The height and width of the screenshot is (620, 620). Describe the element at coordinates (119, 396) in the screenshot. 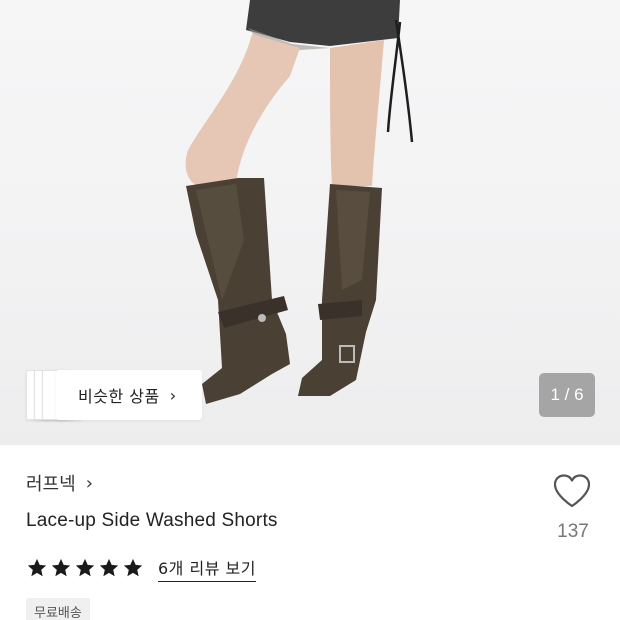

I see `similar-products-text: 비슷한 상품` at that location.